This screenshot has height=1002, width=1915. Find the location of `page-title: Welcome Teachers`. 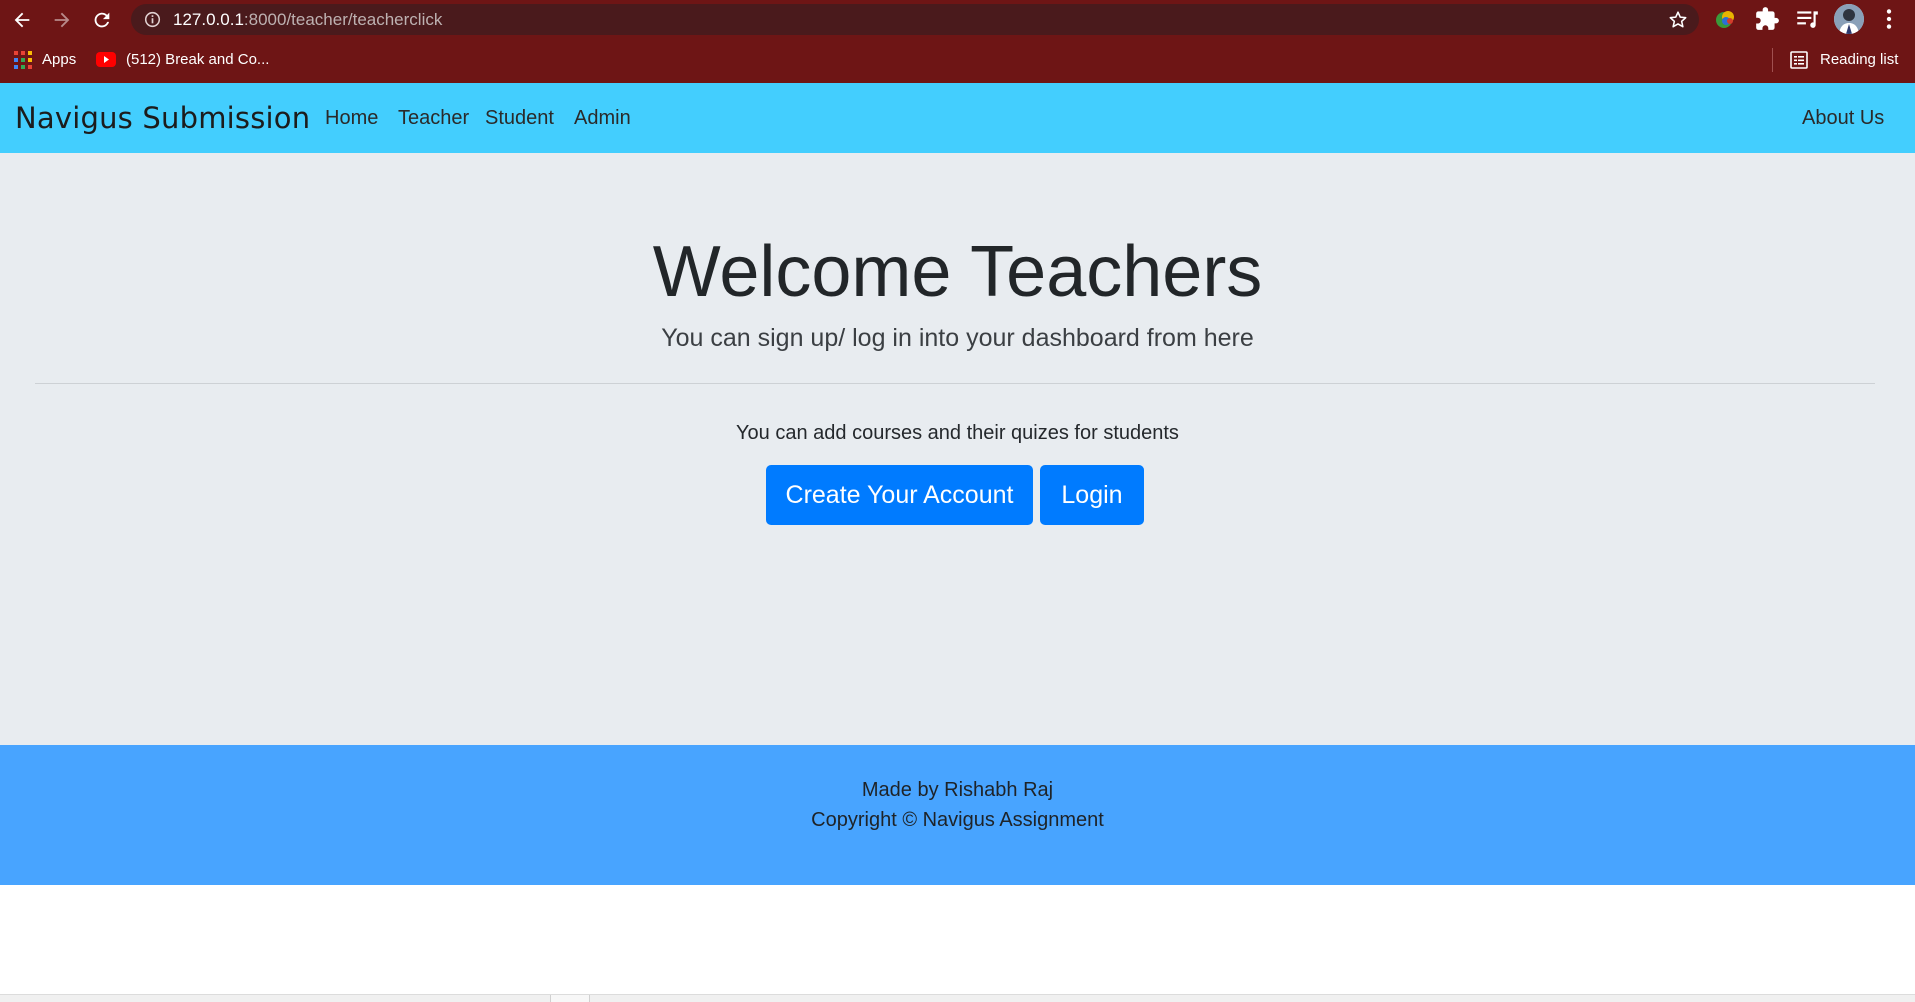

page-title: Welcome Teachers is located at coordinates (957, 272).